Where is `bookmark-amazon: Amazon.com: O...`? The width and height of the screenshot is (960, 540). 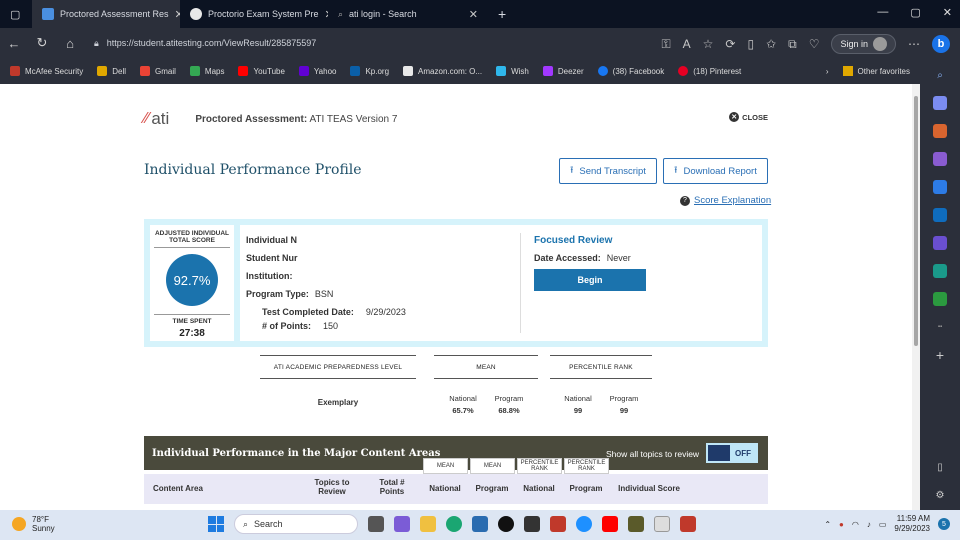 bookmark-amazon: Amazon.com: O... is located at coordinates (442, 71).